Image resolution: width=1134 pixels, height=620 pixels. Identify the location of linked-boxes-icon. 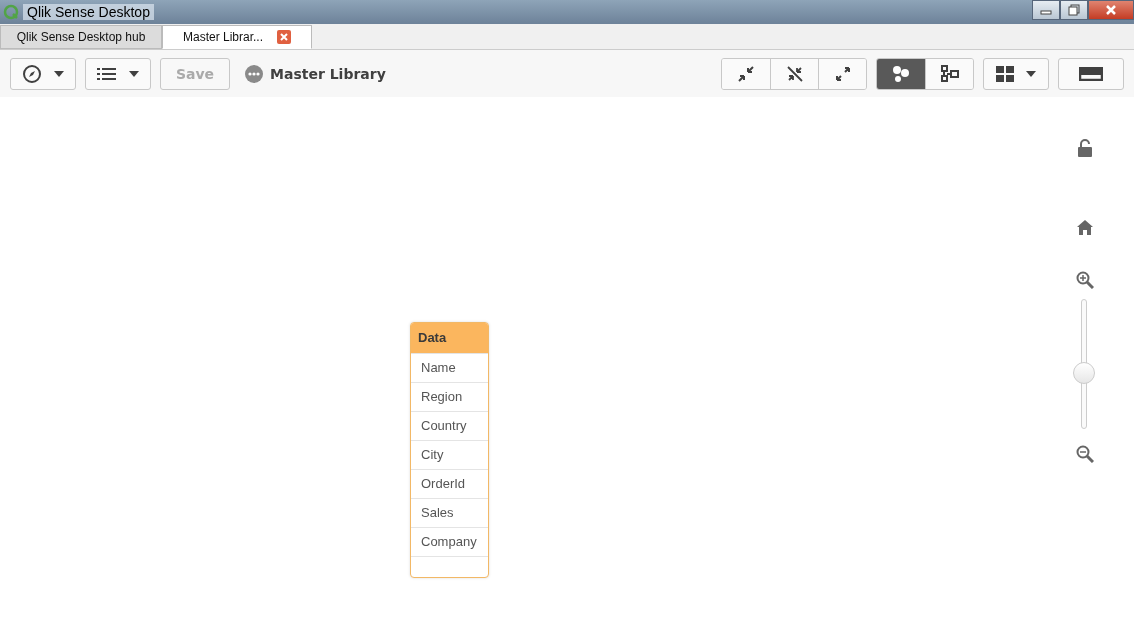
(949, 73).